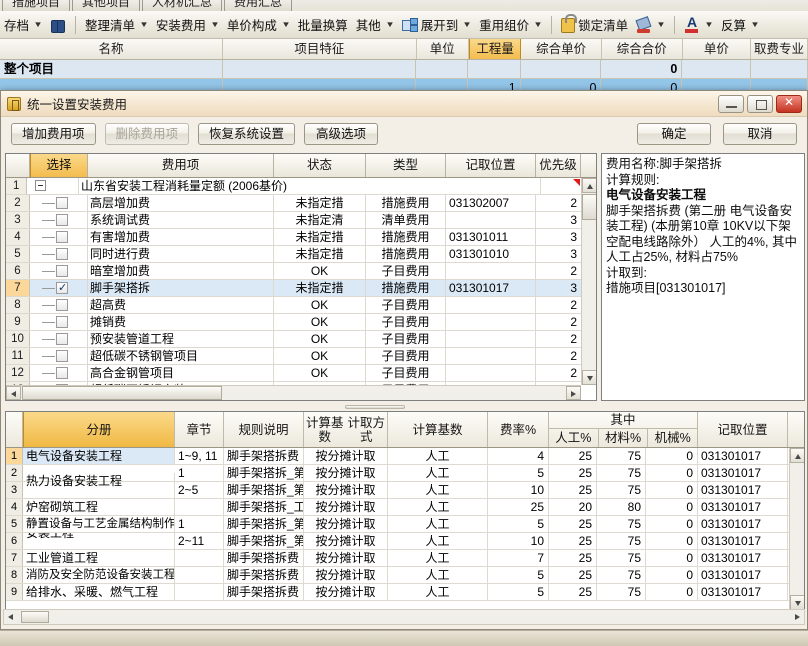 The height and width of the screenshot is (646, 808). I want to click on splitter-grip, so click(375, 407).